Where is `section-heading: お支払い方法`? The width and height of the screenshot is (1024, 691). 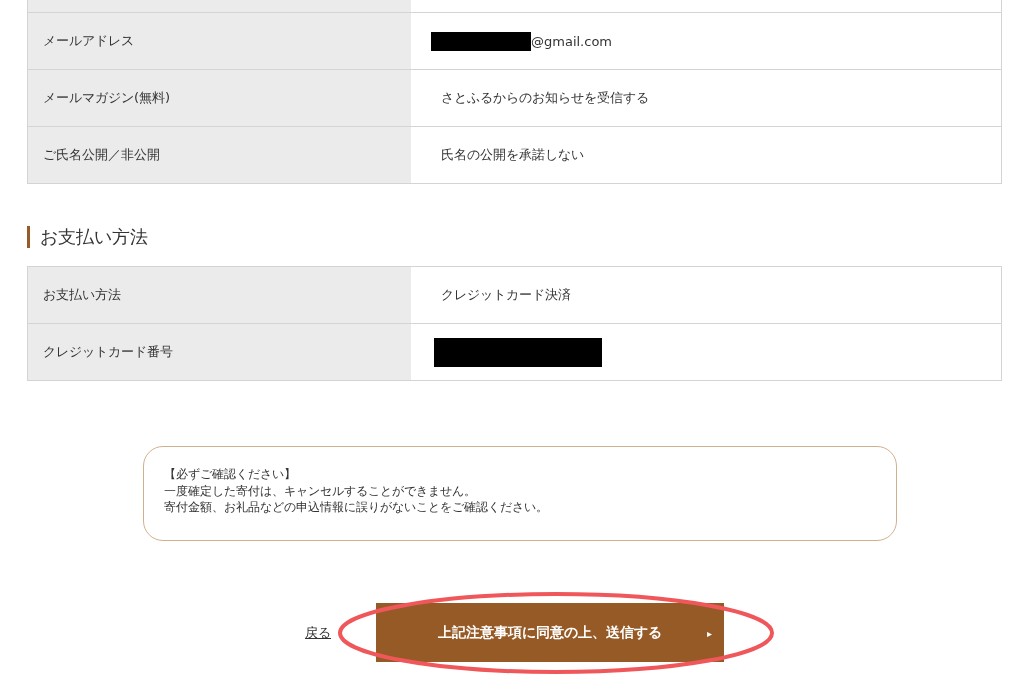 section-heading: お支払い方法 is located at coordinates (525, 237).